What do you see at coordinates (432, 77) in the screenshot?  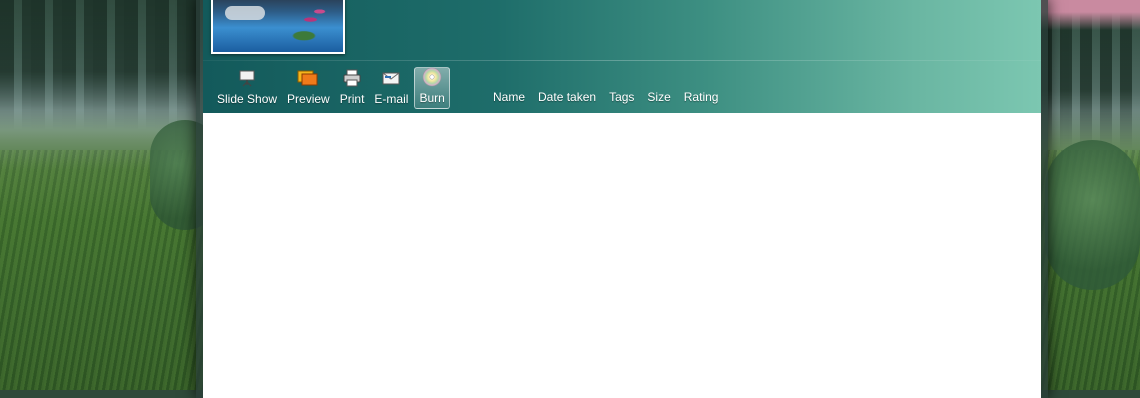 I see `disc-icon` at bounding box center [432, 77].